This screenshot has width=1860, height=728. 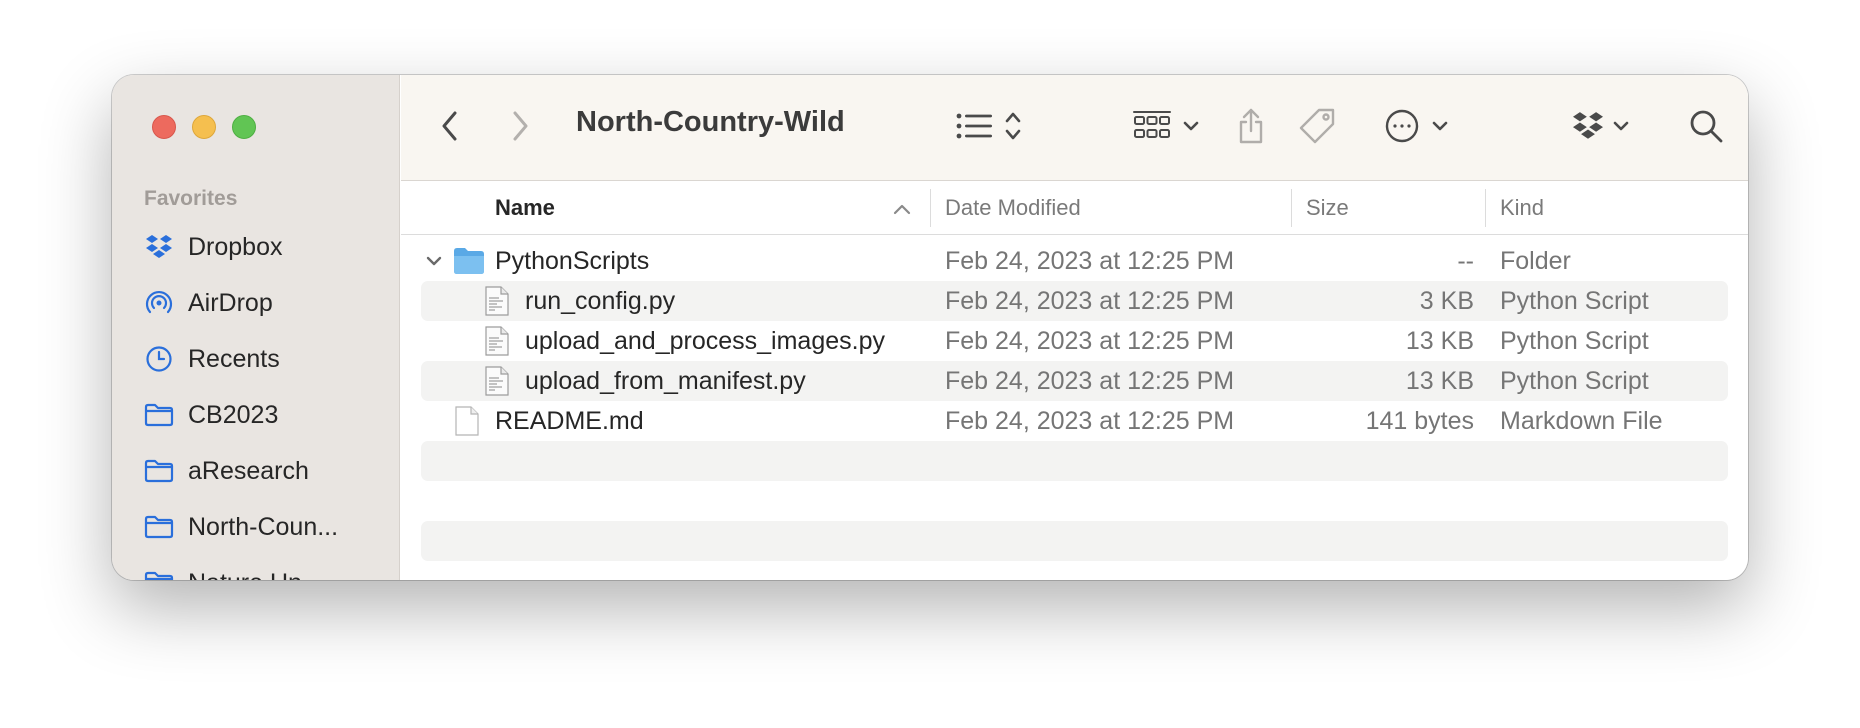 What do you see at coordinates (1446, 300) in the screenshot?
I see `file-size: 3 KB` at bounding box center [1446, 300].